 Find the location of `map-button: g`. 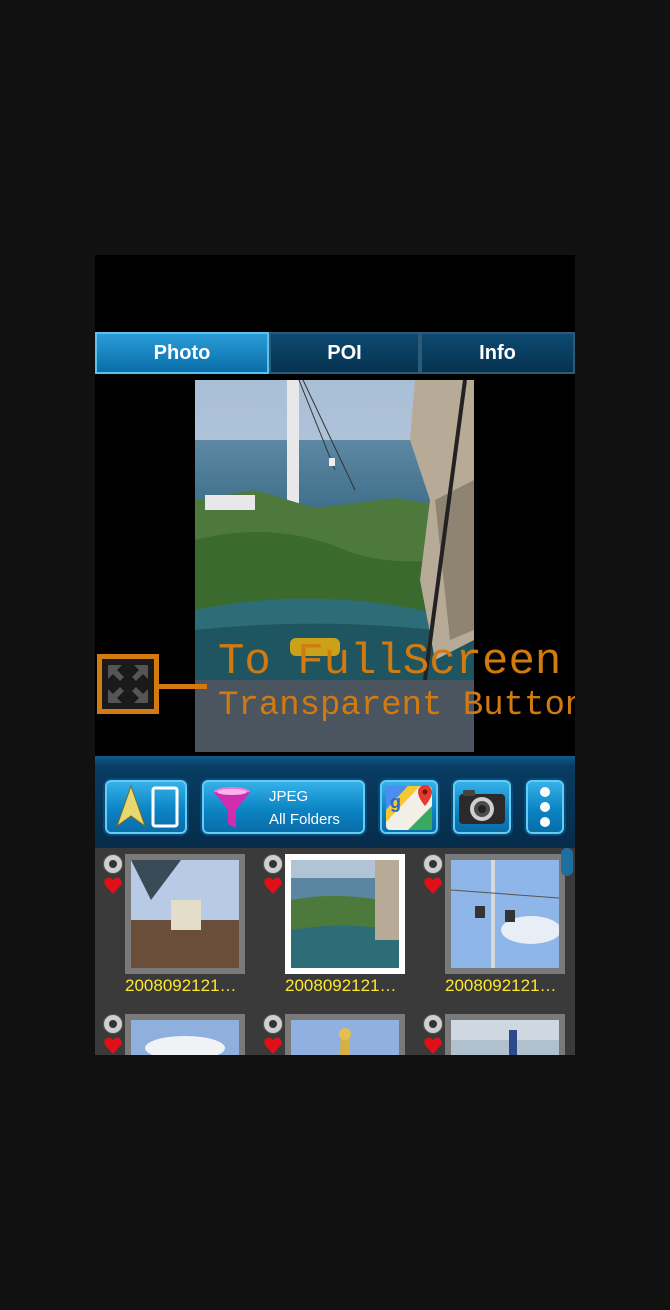

map-button: g is located at coordinates (409, 807).